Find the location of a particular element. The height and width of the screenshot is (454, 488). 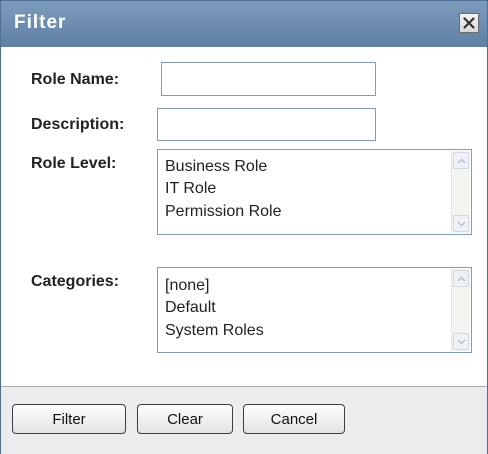

role-level-option: Permission Role is located at coordinates (223, 212).